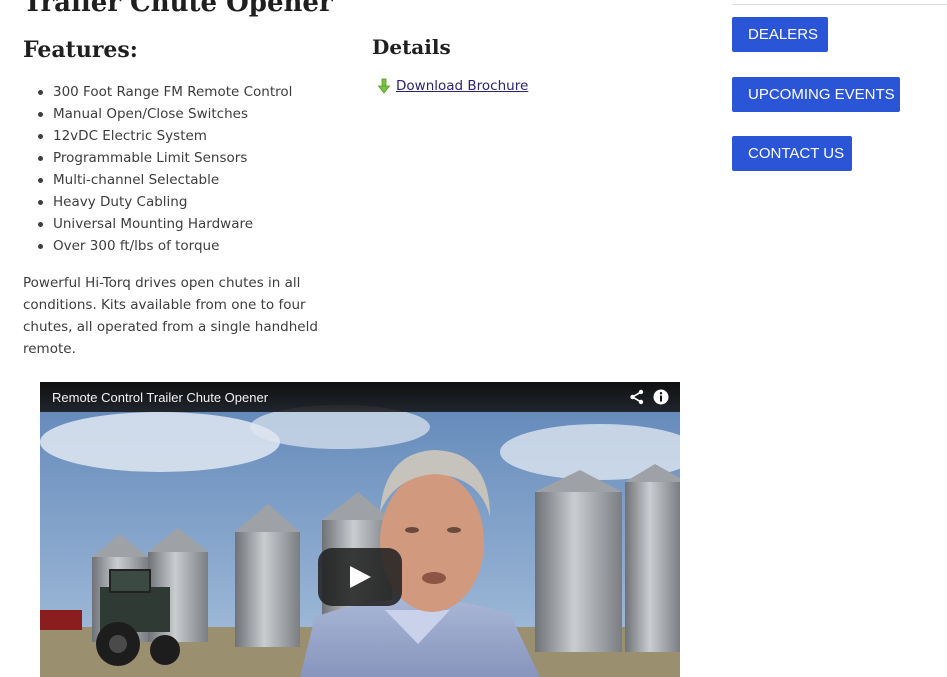 The image size is (947, 677). What do you see at coordinates (160, 397) in the screenshot?
I see `video-title: Remote Control Trailer Chute Opener` at bounding box center [160, 397].